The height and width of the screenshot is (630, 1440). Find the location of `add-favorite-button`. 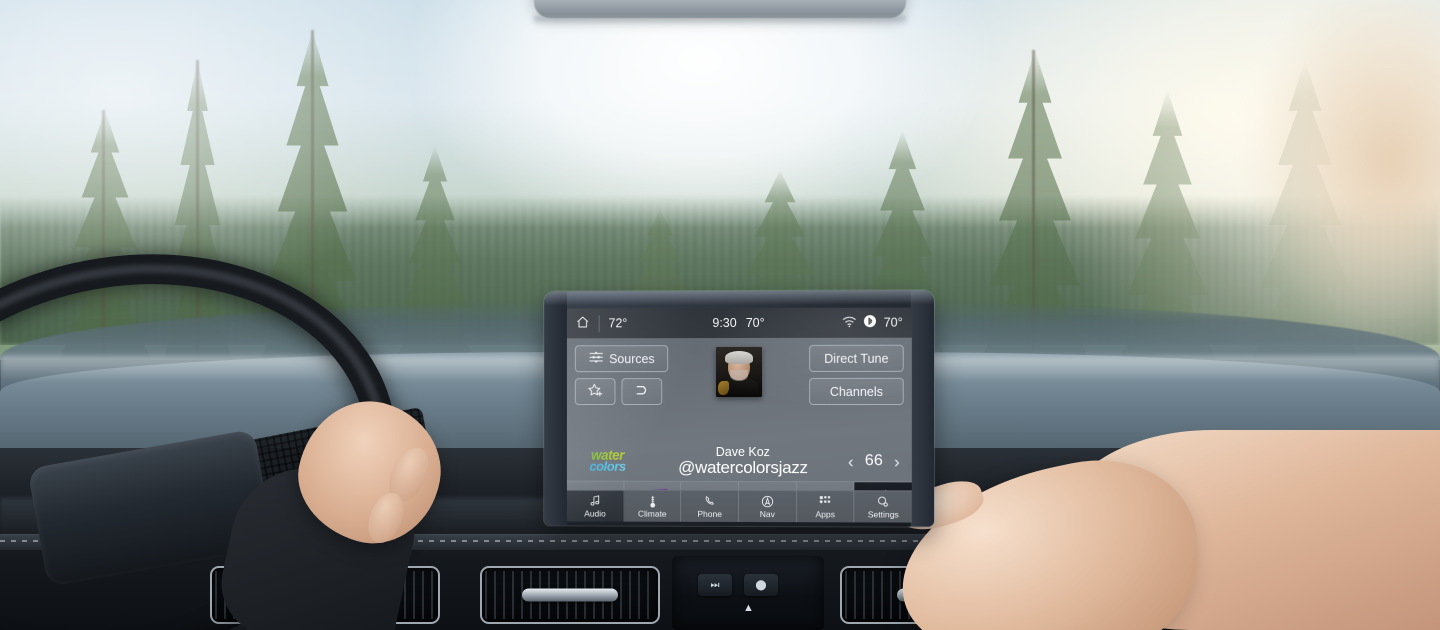

add-favorite-button is located at coordinates (595, 392).